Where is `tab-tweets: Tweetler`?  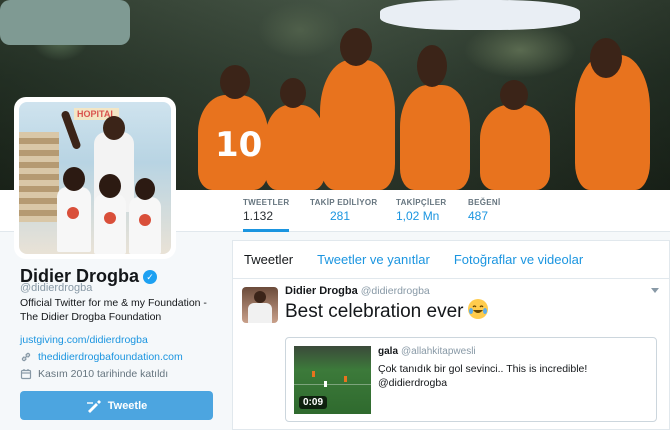 tab-tweets: Tweetler is located at coordinates (268, 259).